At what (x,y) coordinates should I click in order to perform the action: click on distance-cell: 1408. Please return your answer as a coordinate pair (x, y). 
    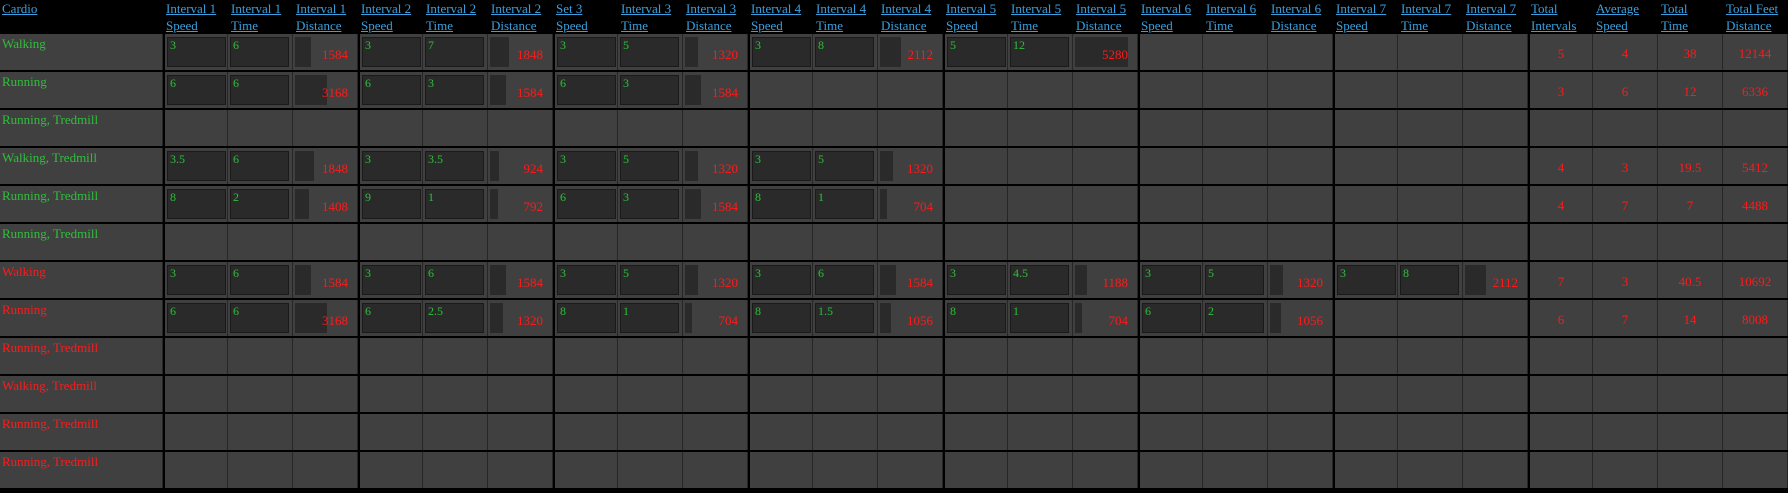
    Looking at the image, I should click on (325, 204).